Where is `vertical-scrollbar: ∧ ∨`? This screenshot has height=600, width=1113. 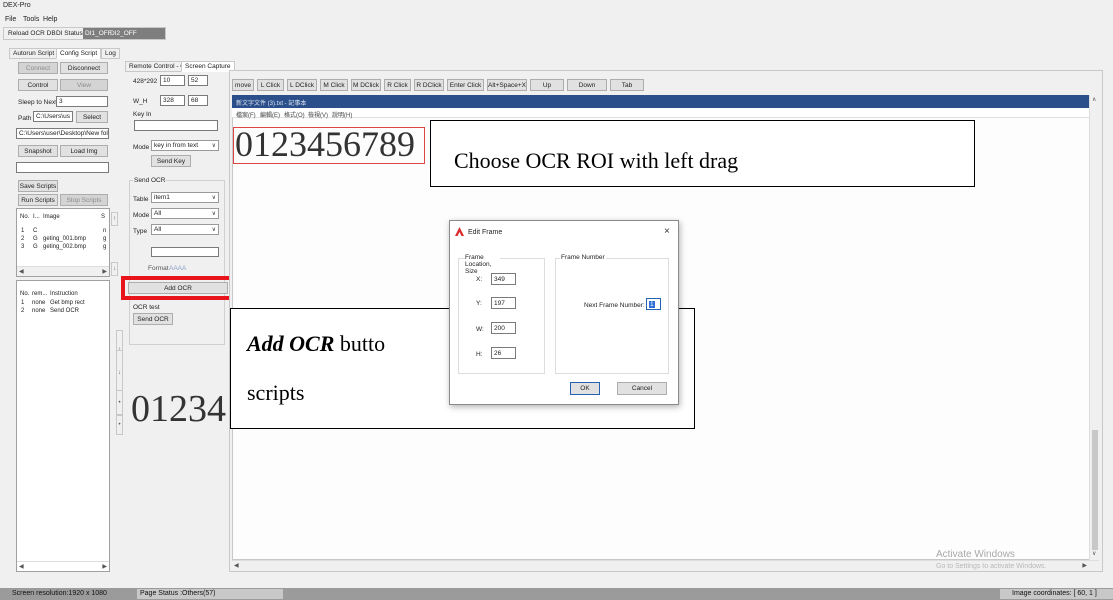
vertical-scrollbar: ∧ ∨ is located at coordinates (1094, 327).